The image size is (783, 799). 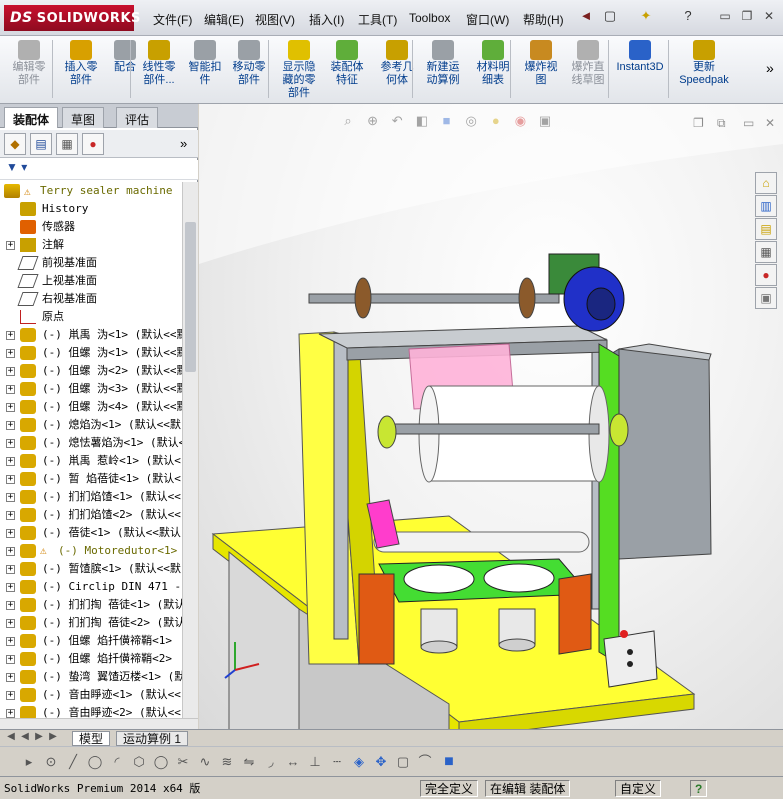 What do you see at coordinates (31, 117) in the screenshot?
I see `tab-assembly: 装配体` at bounding box center [31, 117].